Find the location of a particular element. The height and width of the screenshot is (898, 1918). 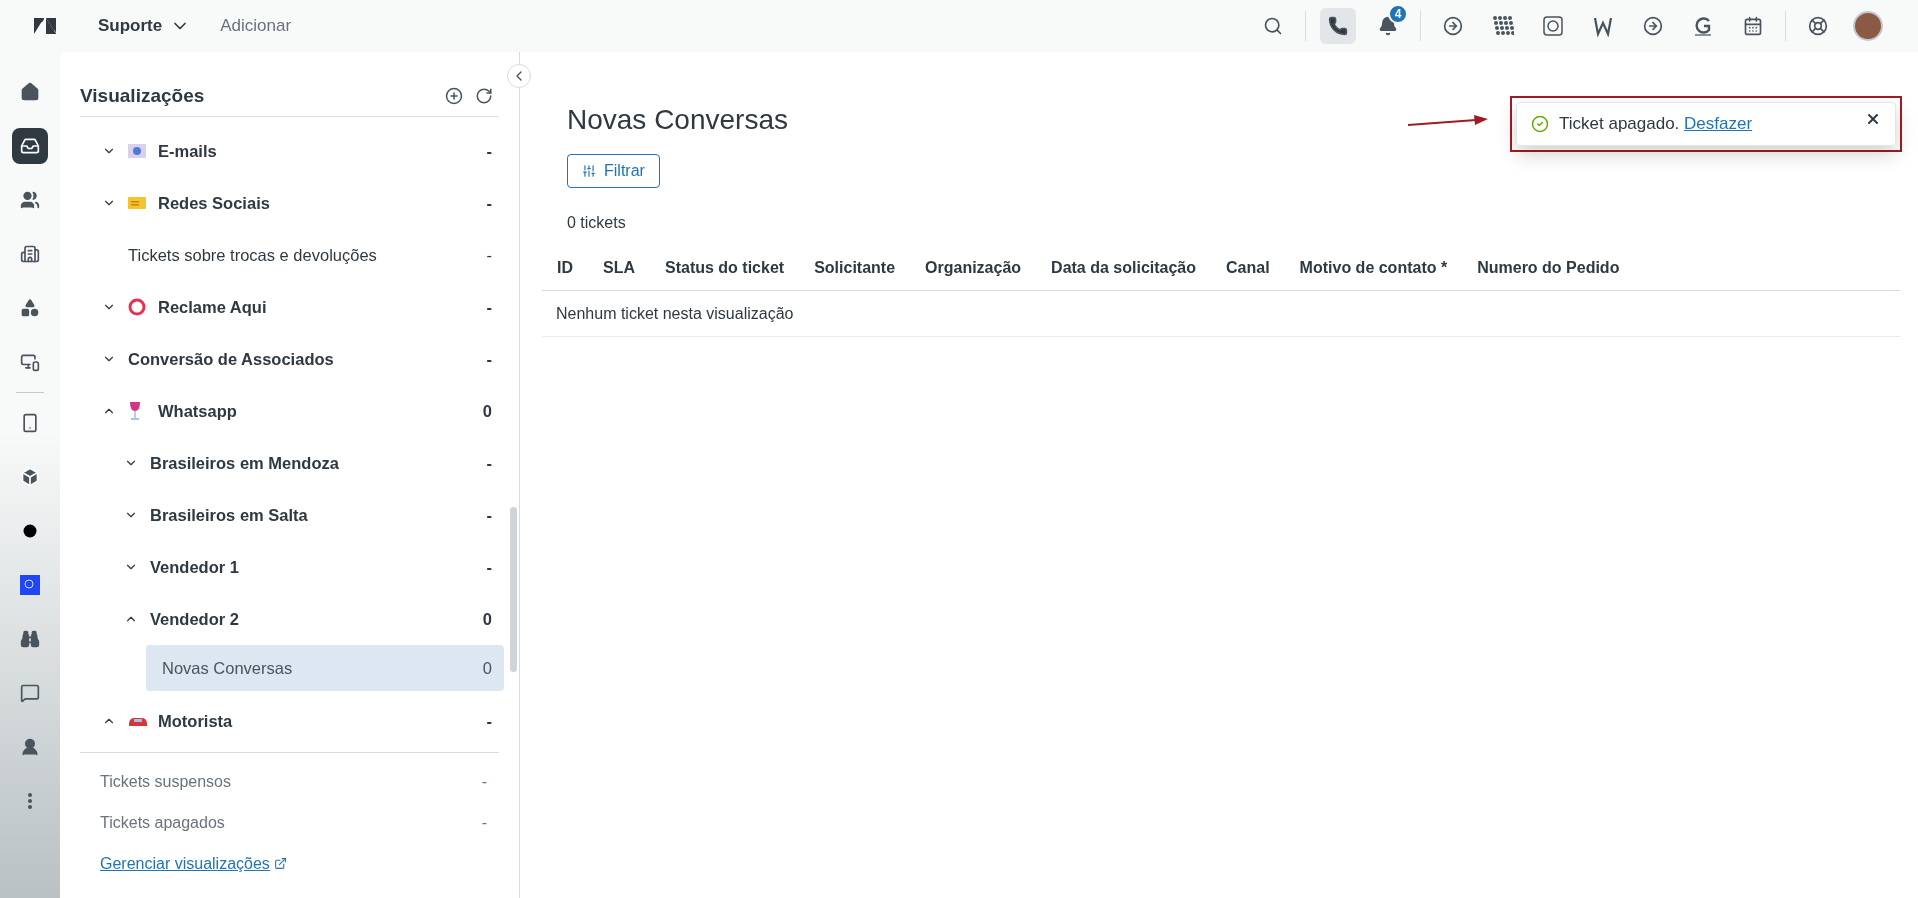

product-menu: Suporte is located at coordinates (144, 26).